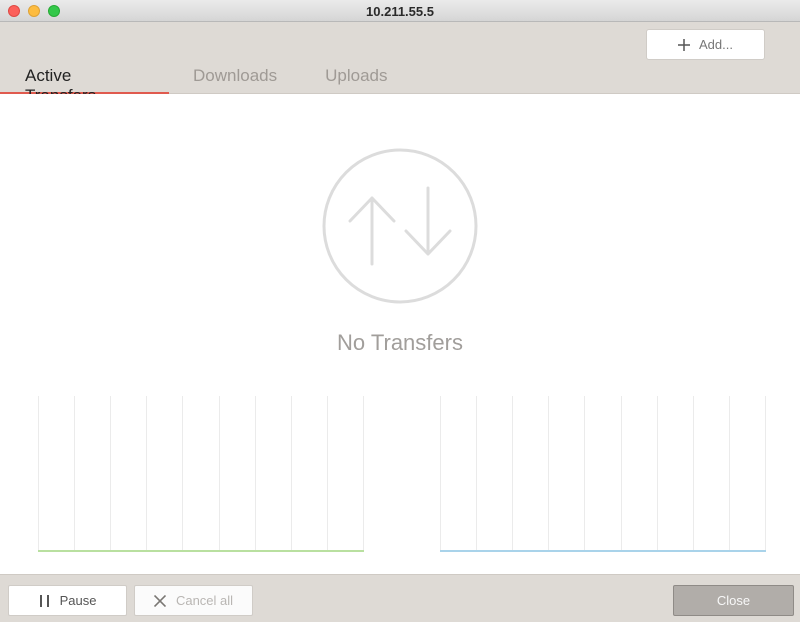  What do you see at coordinates (400, 342) in the screenshot?
I see `empty-state-message: No Transfers` at bounding box center [400, 342].